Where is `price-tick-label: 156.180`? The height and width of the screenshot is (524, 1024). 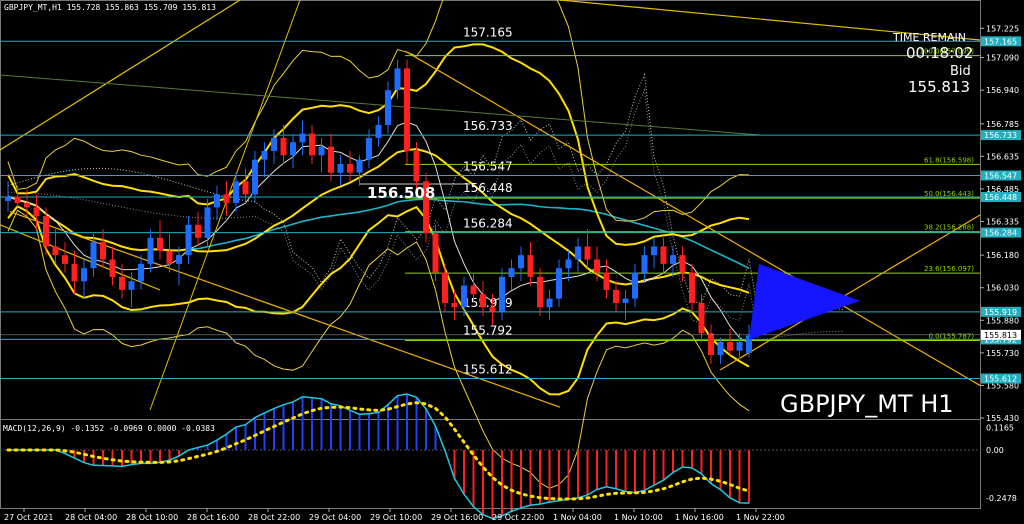 price-tick-label: 156.180 is located at coordinates (1002, 255).